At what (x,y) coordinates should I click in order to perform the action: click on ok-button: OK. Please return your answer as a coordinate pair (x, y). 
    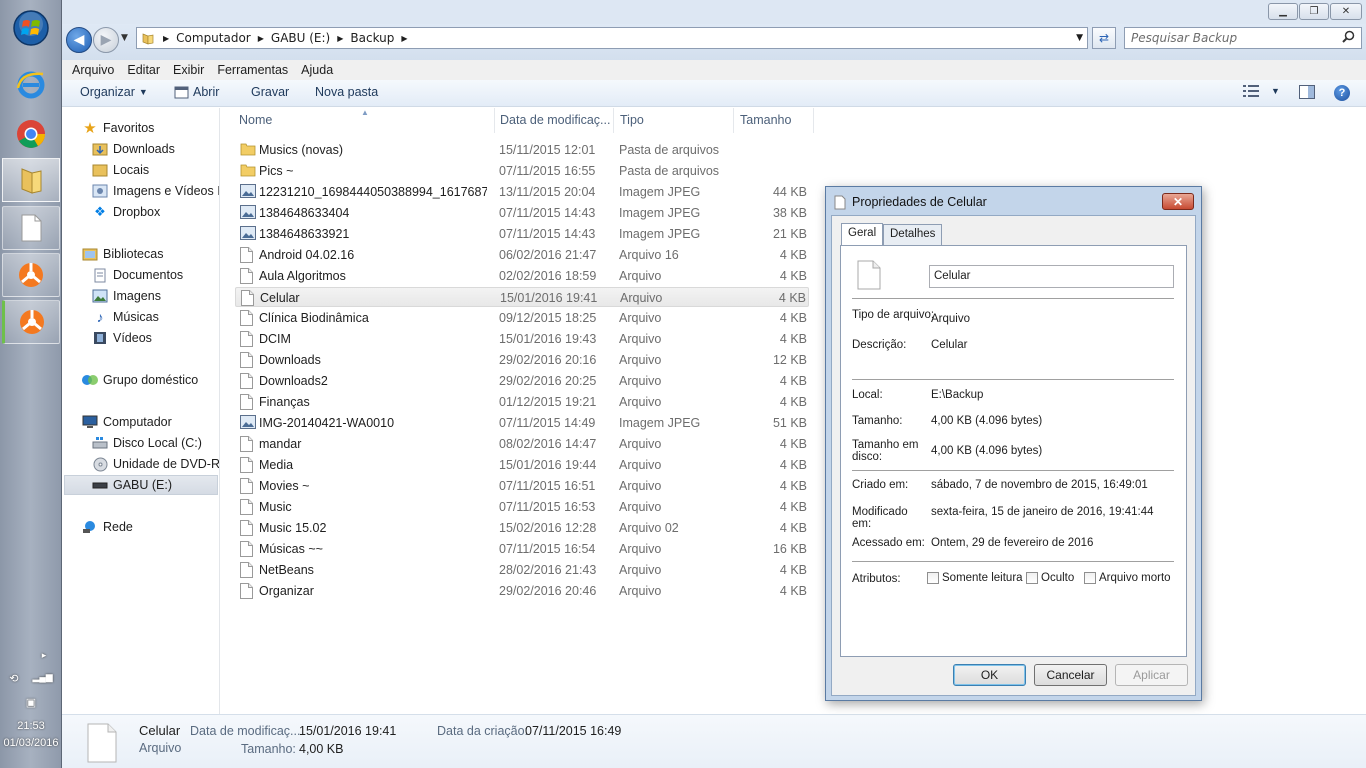
    Looking at the image, I should click on (989, 675).